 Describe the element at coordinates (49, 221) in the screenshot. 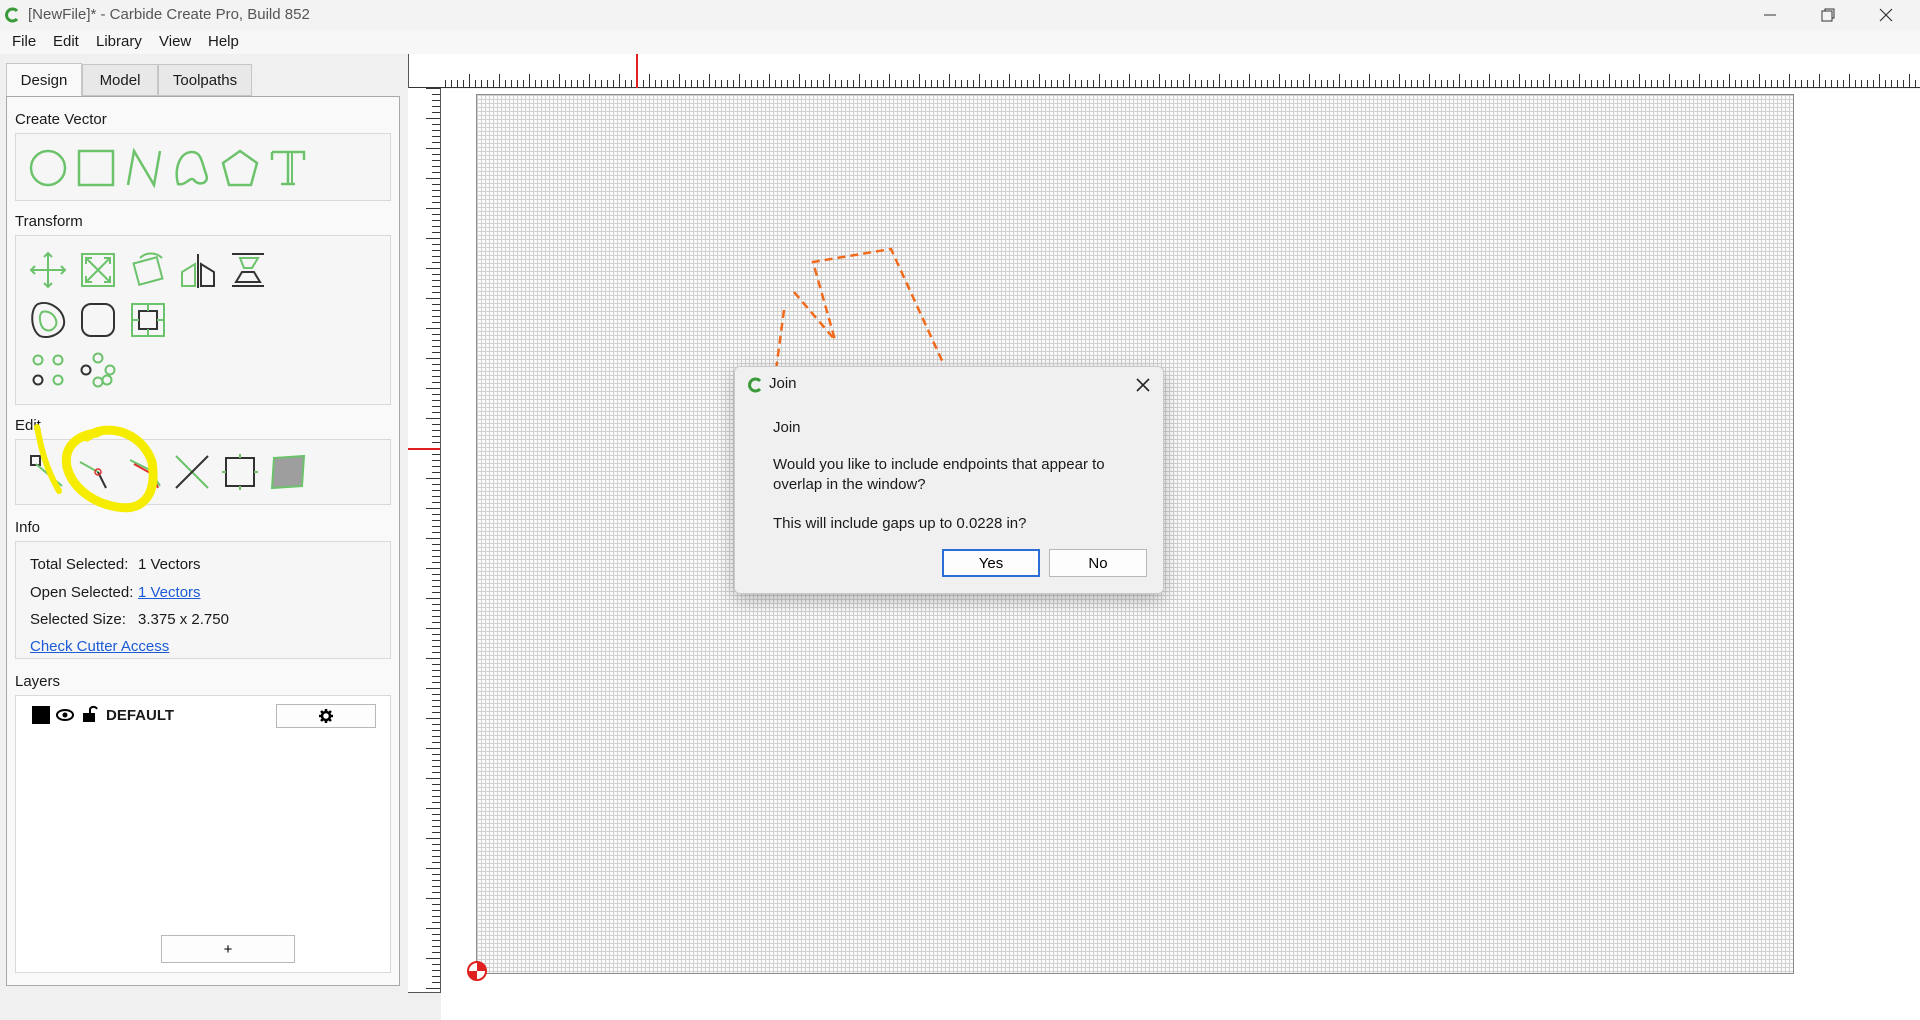

I see `section-transform: Transform` at that location.